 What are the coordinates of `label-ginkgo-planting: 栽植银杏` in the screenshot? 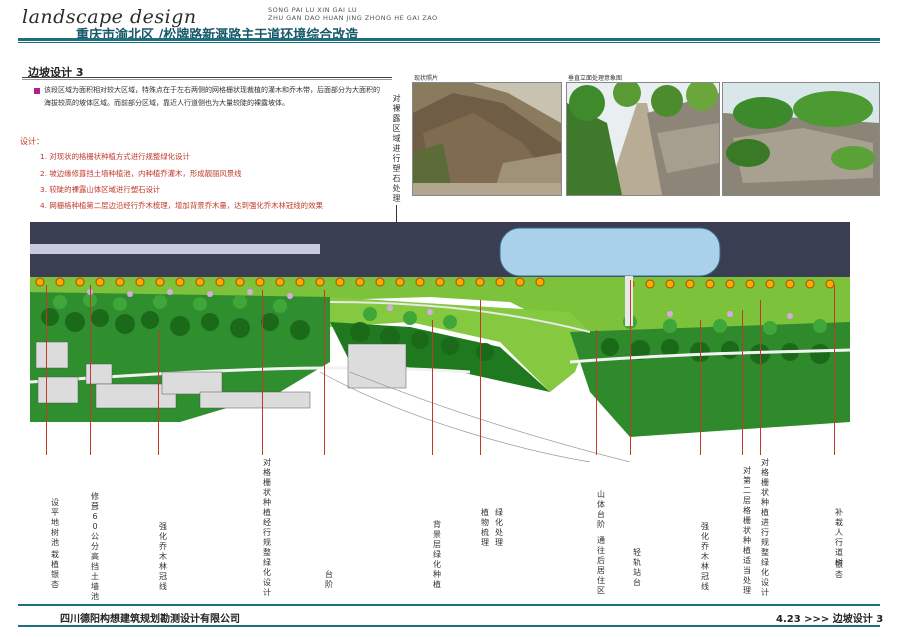 It's located at (55, 569).